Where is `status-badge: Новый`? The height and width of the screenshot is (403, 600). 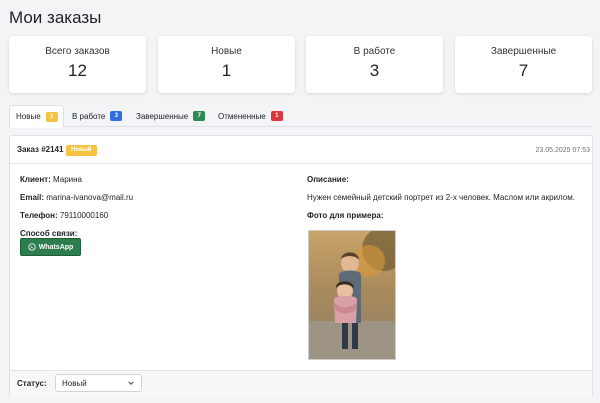
status-badge: Новый is located at coordinates (81, 150).